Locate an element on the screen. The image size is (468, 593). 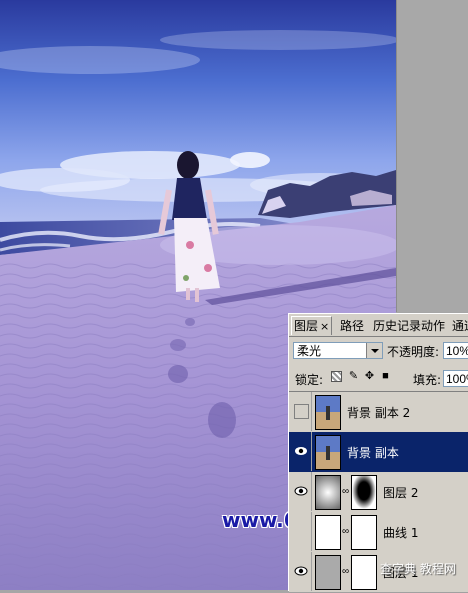
close-icon: × is located at coordinates (324, 326).